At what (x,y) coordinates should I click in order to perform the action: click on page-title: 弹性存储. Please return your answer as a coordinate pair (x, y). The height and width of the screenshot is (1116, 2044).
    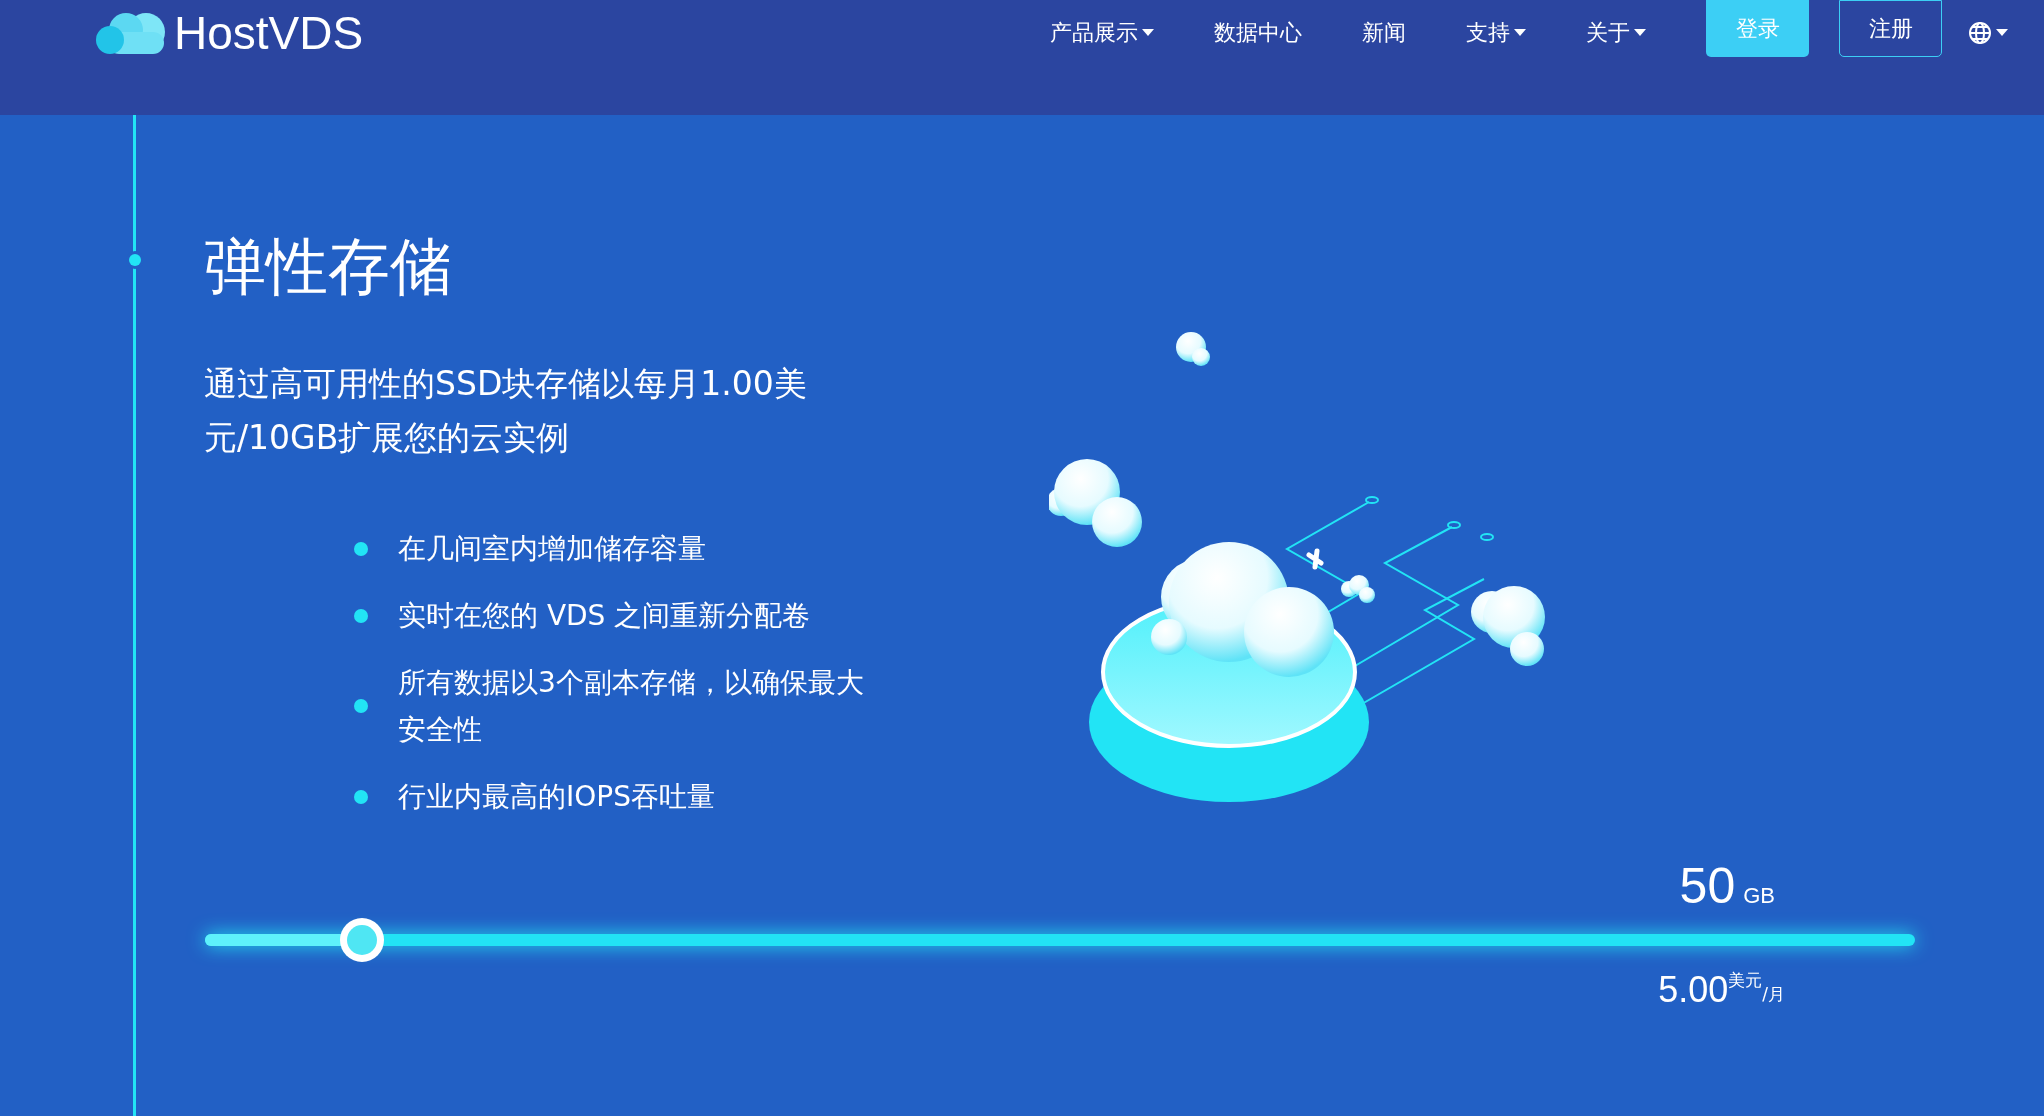
    Looking at the image, I should click on (328, 267).